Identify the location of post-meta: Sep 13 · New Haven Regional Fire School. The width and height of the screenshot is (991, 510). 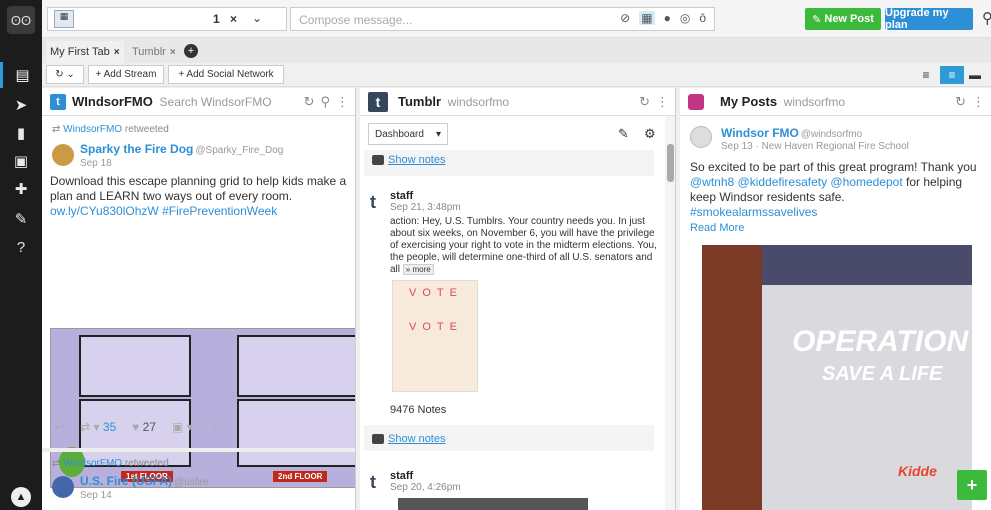
(815, 146).